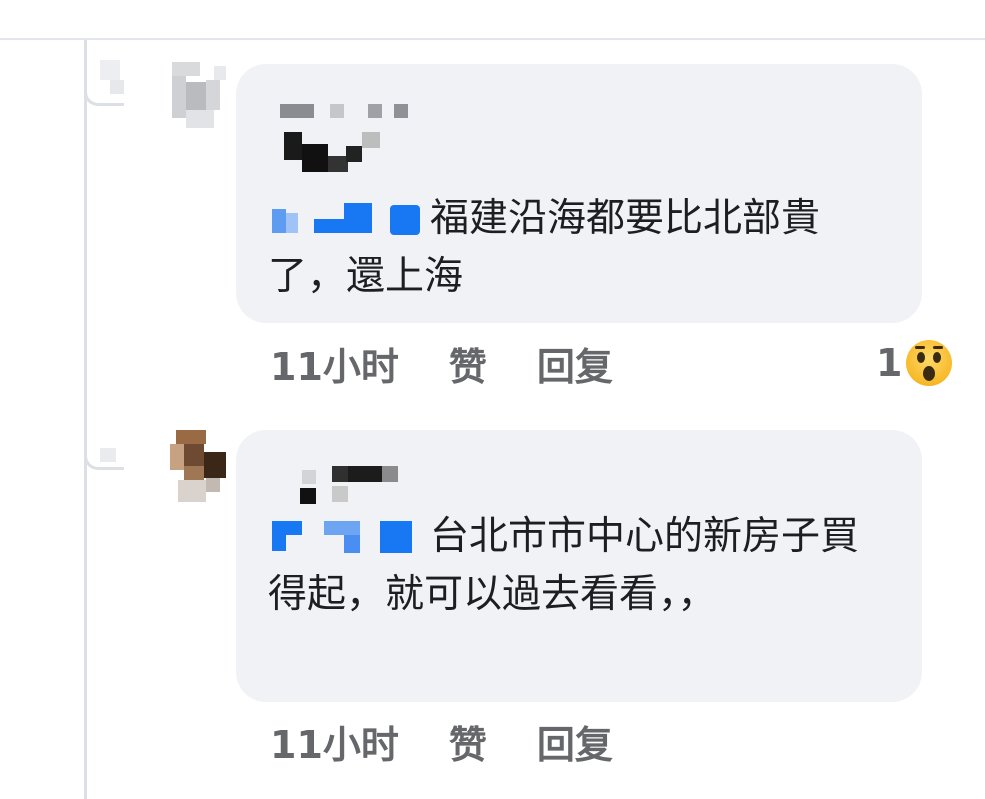 The image size is (985, 799). Describe the element at coordinates (889, 363) in the screenshot. I see `reaction-count: 1` at that location.